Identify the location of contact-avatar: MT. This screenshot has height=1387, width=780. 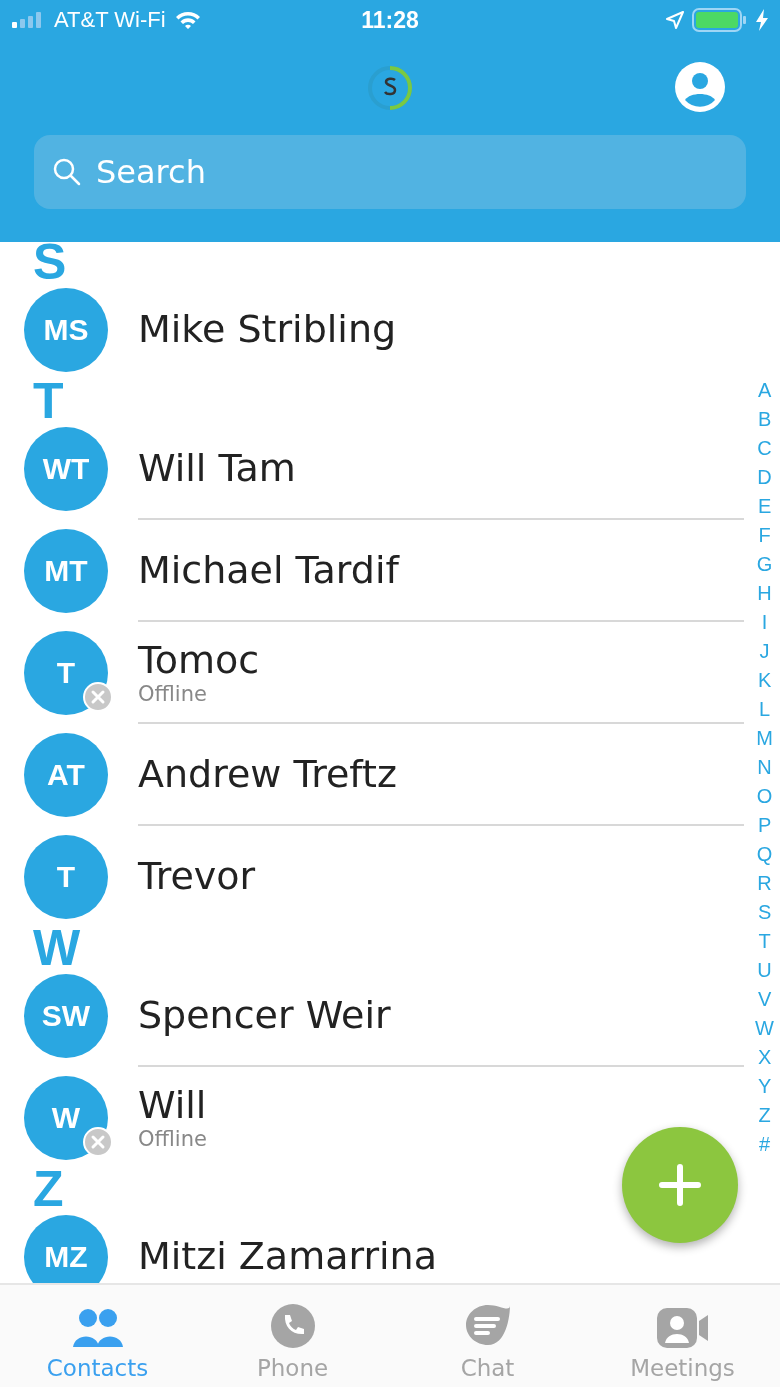
(66, 571).